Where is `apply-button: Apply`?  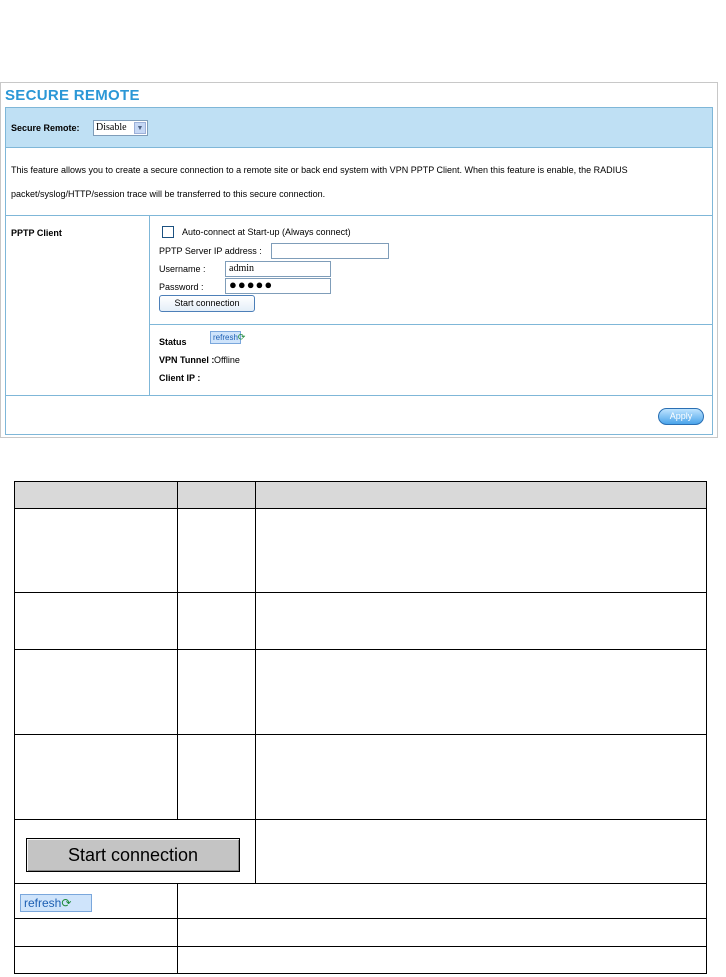
apply-button: Apply is located at coordinates (681, 416).